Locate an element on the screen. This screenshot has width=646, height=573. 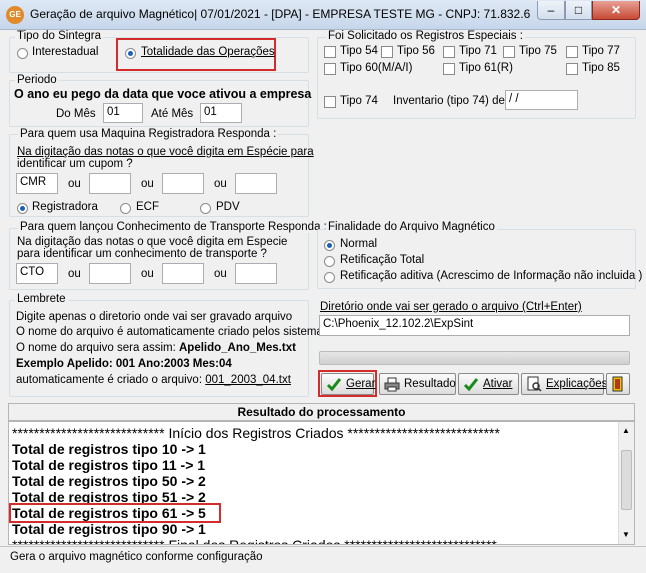
minimize-button: – is located at coordinates (551, 10).